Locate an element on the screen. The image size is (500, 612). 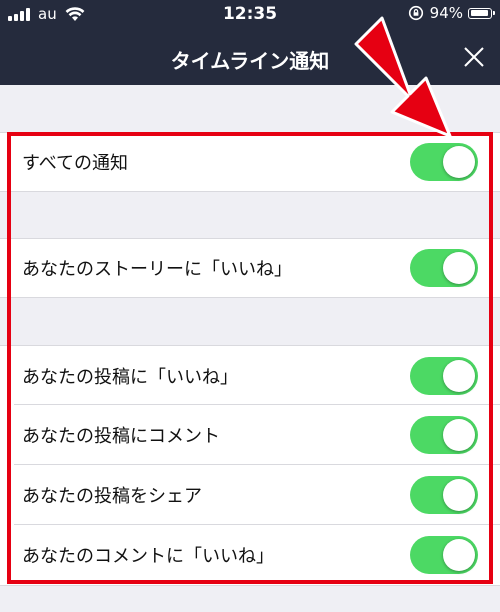
setting-label: すべての通知 is located at coordinates (75, 163).